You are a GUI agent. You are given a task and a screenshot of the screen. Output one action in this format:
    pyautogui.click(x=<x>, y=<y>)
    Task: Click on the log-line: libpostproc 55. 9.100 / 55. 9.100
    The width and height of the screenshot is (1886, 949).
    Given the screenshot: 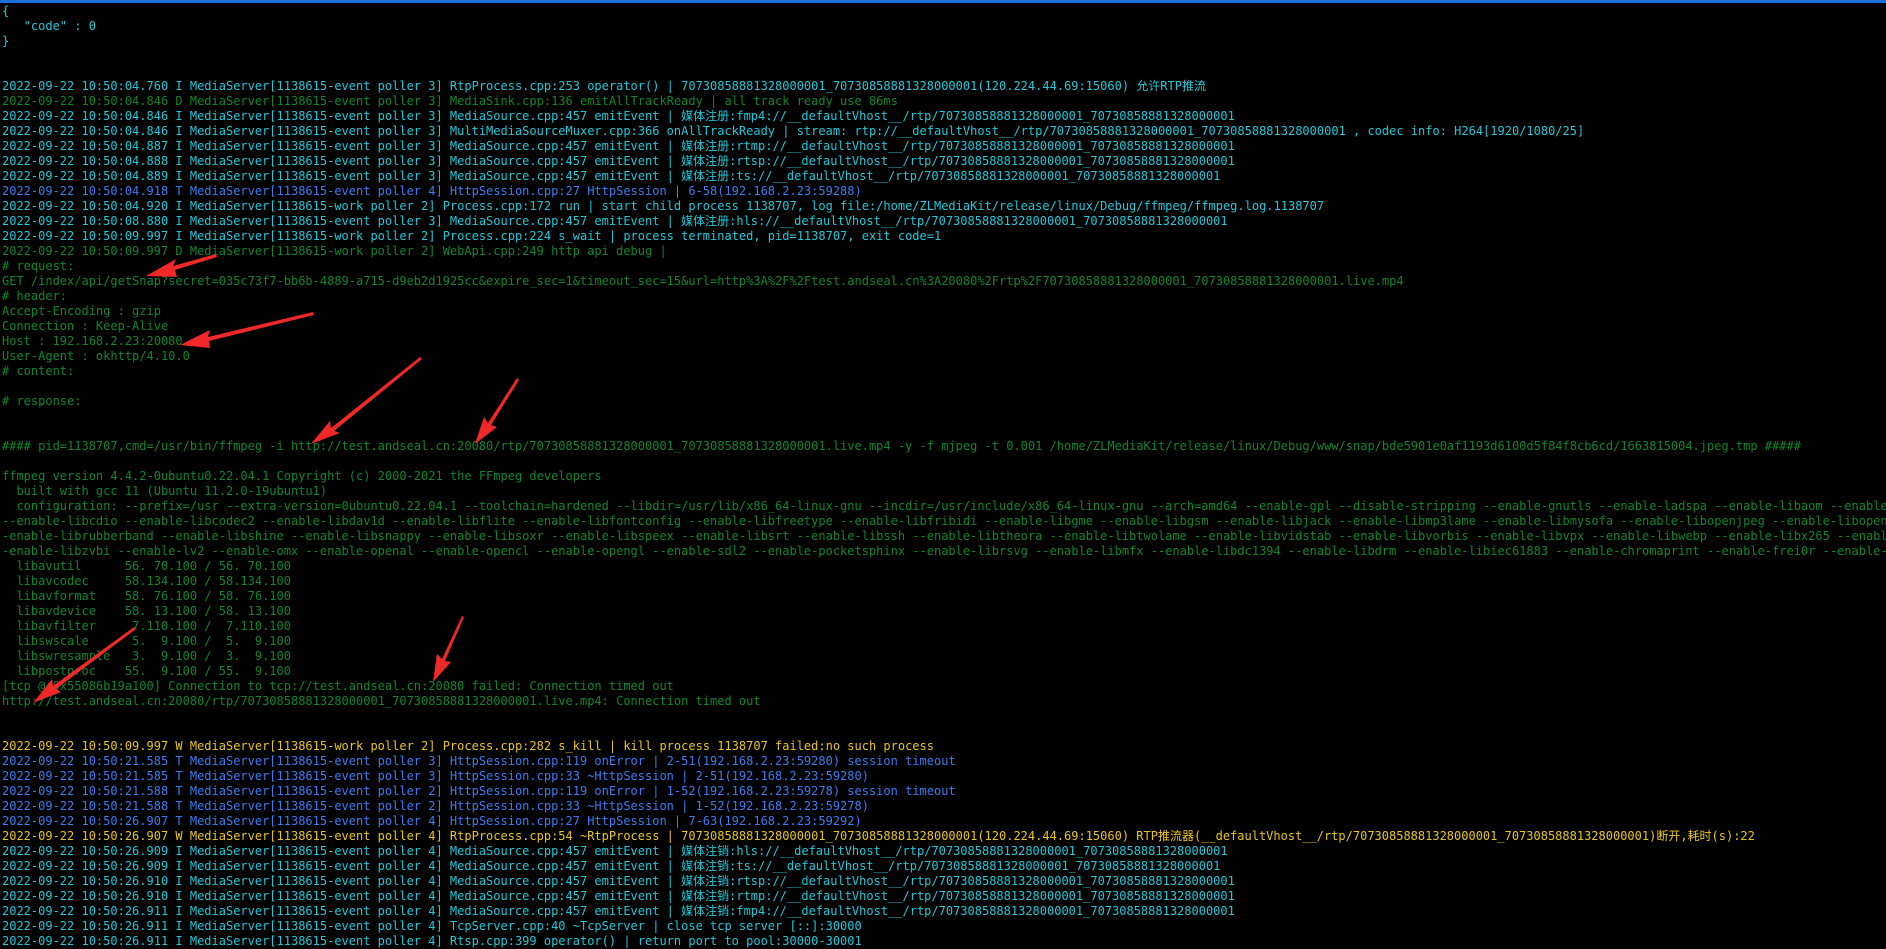 What is the action you would take?
    pyautogui.click(x=146, y=671)
    